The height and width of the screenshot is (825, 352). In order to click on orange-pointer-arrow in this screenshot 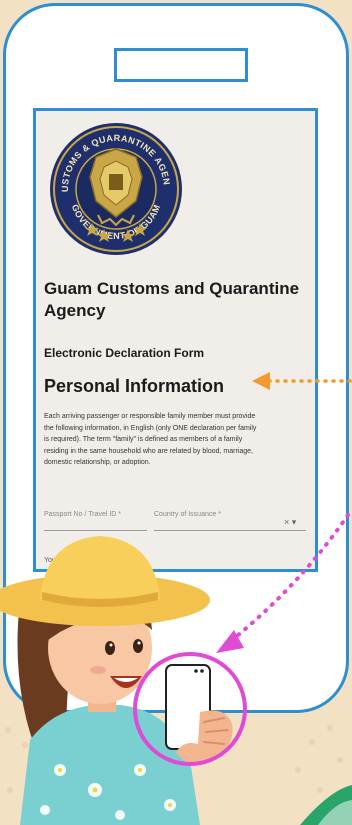, I will do `click(302, 381)`.